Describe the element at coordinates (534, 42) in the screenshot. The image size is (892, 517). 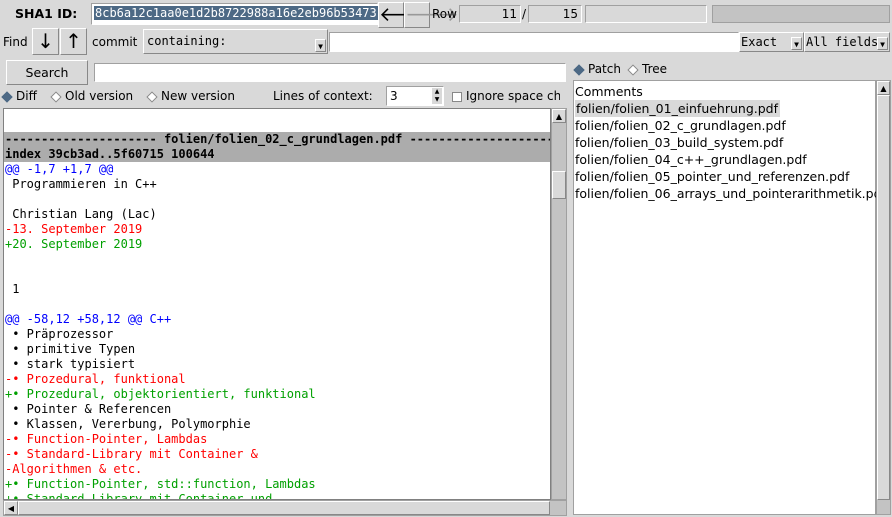
I see `find-input` at that location.